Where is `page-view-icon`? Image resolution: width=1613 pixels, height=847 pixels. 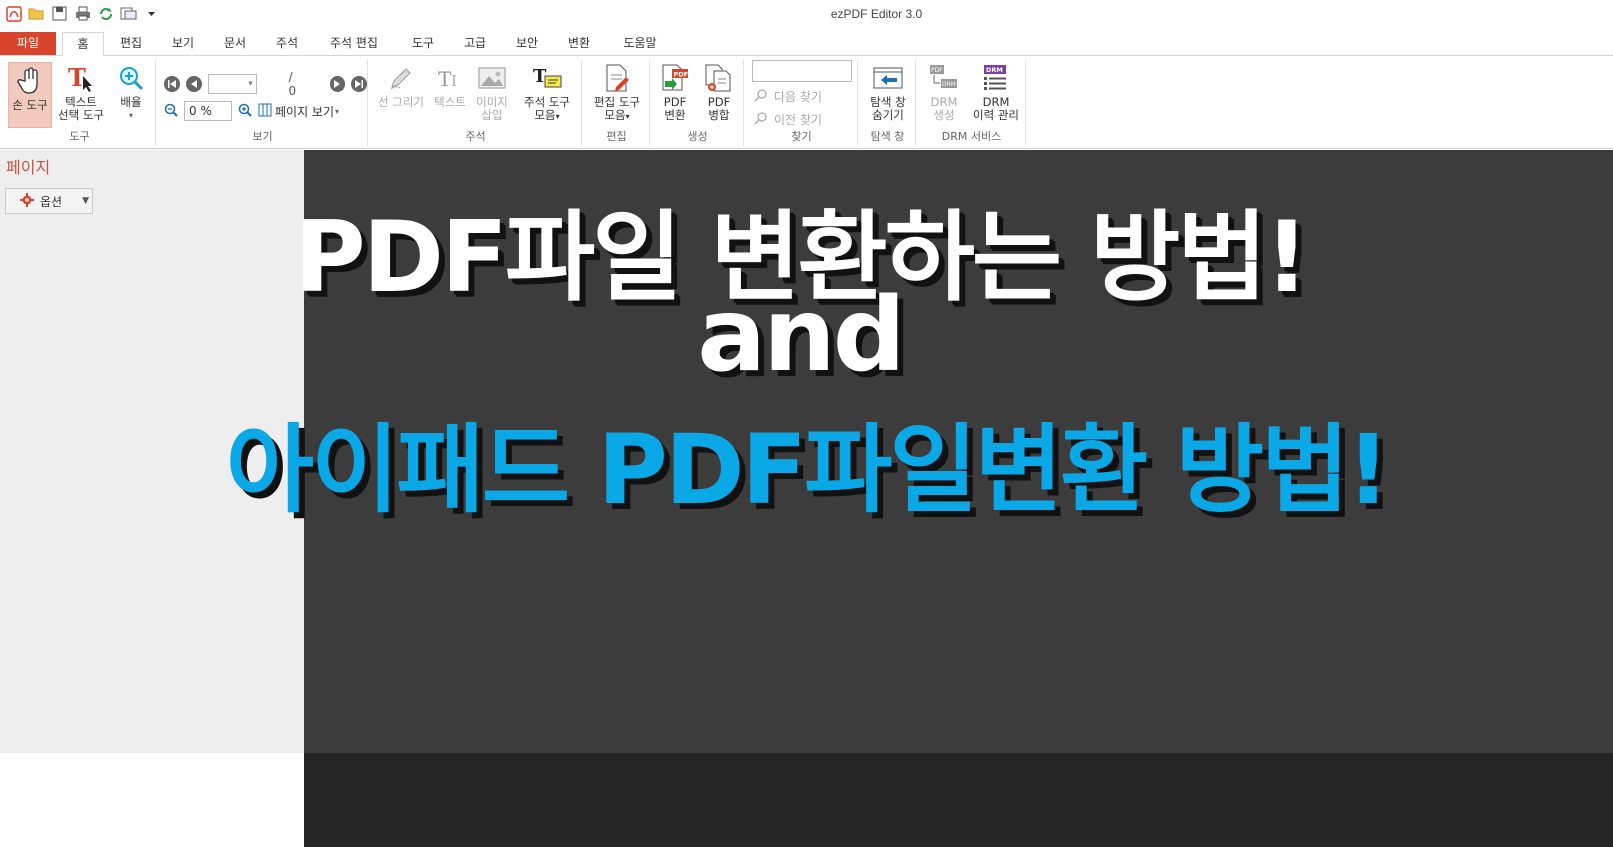
page-view-icon is located at coordinates (265, 111).